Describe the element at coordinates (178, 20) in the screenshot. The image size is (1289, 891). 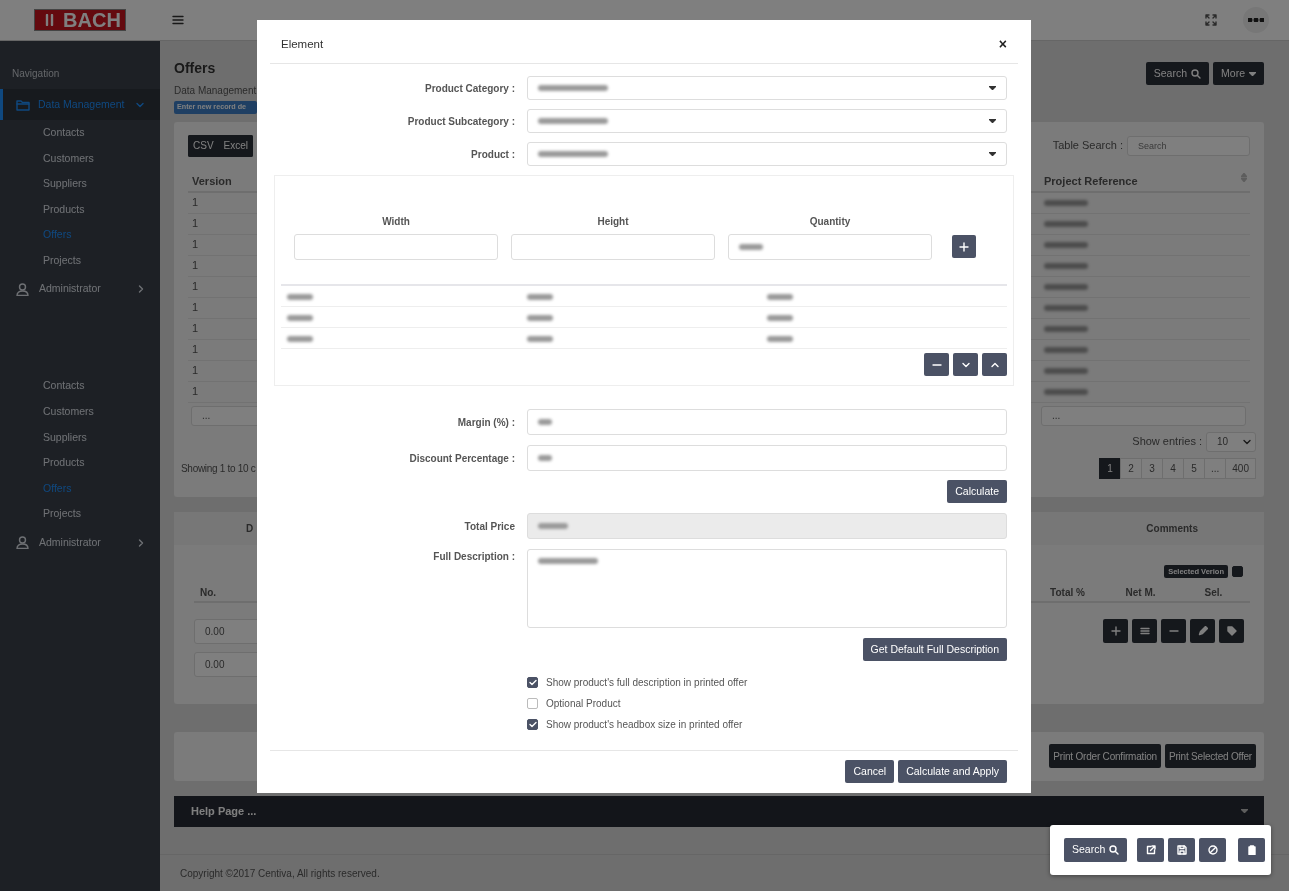
I see `menu-icon` at that location.